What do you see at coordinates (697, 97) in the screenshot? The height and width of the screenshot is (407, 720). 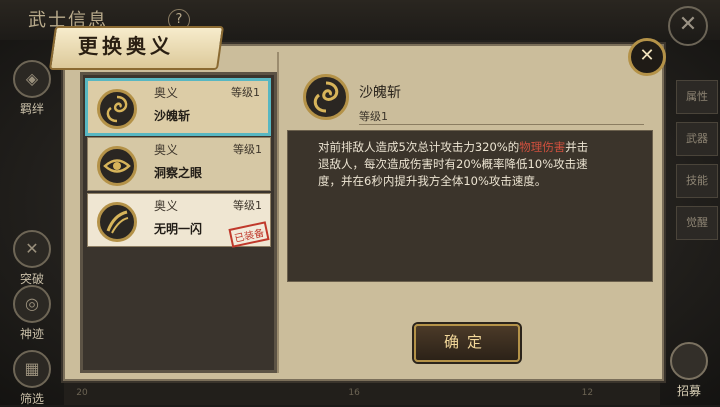 I see `tab-attributes: 属性` at bounding box center [697, 97].